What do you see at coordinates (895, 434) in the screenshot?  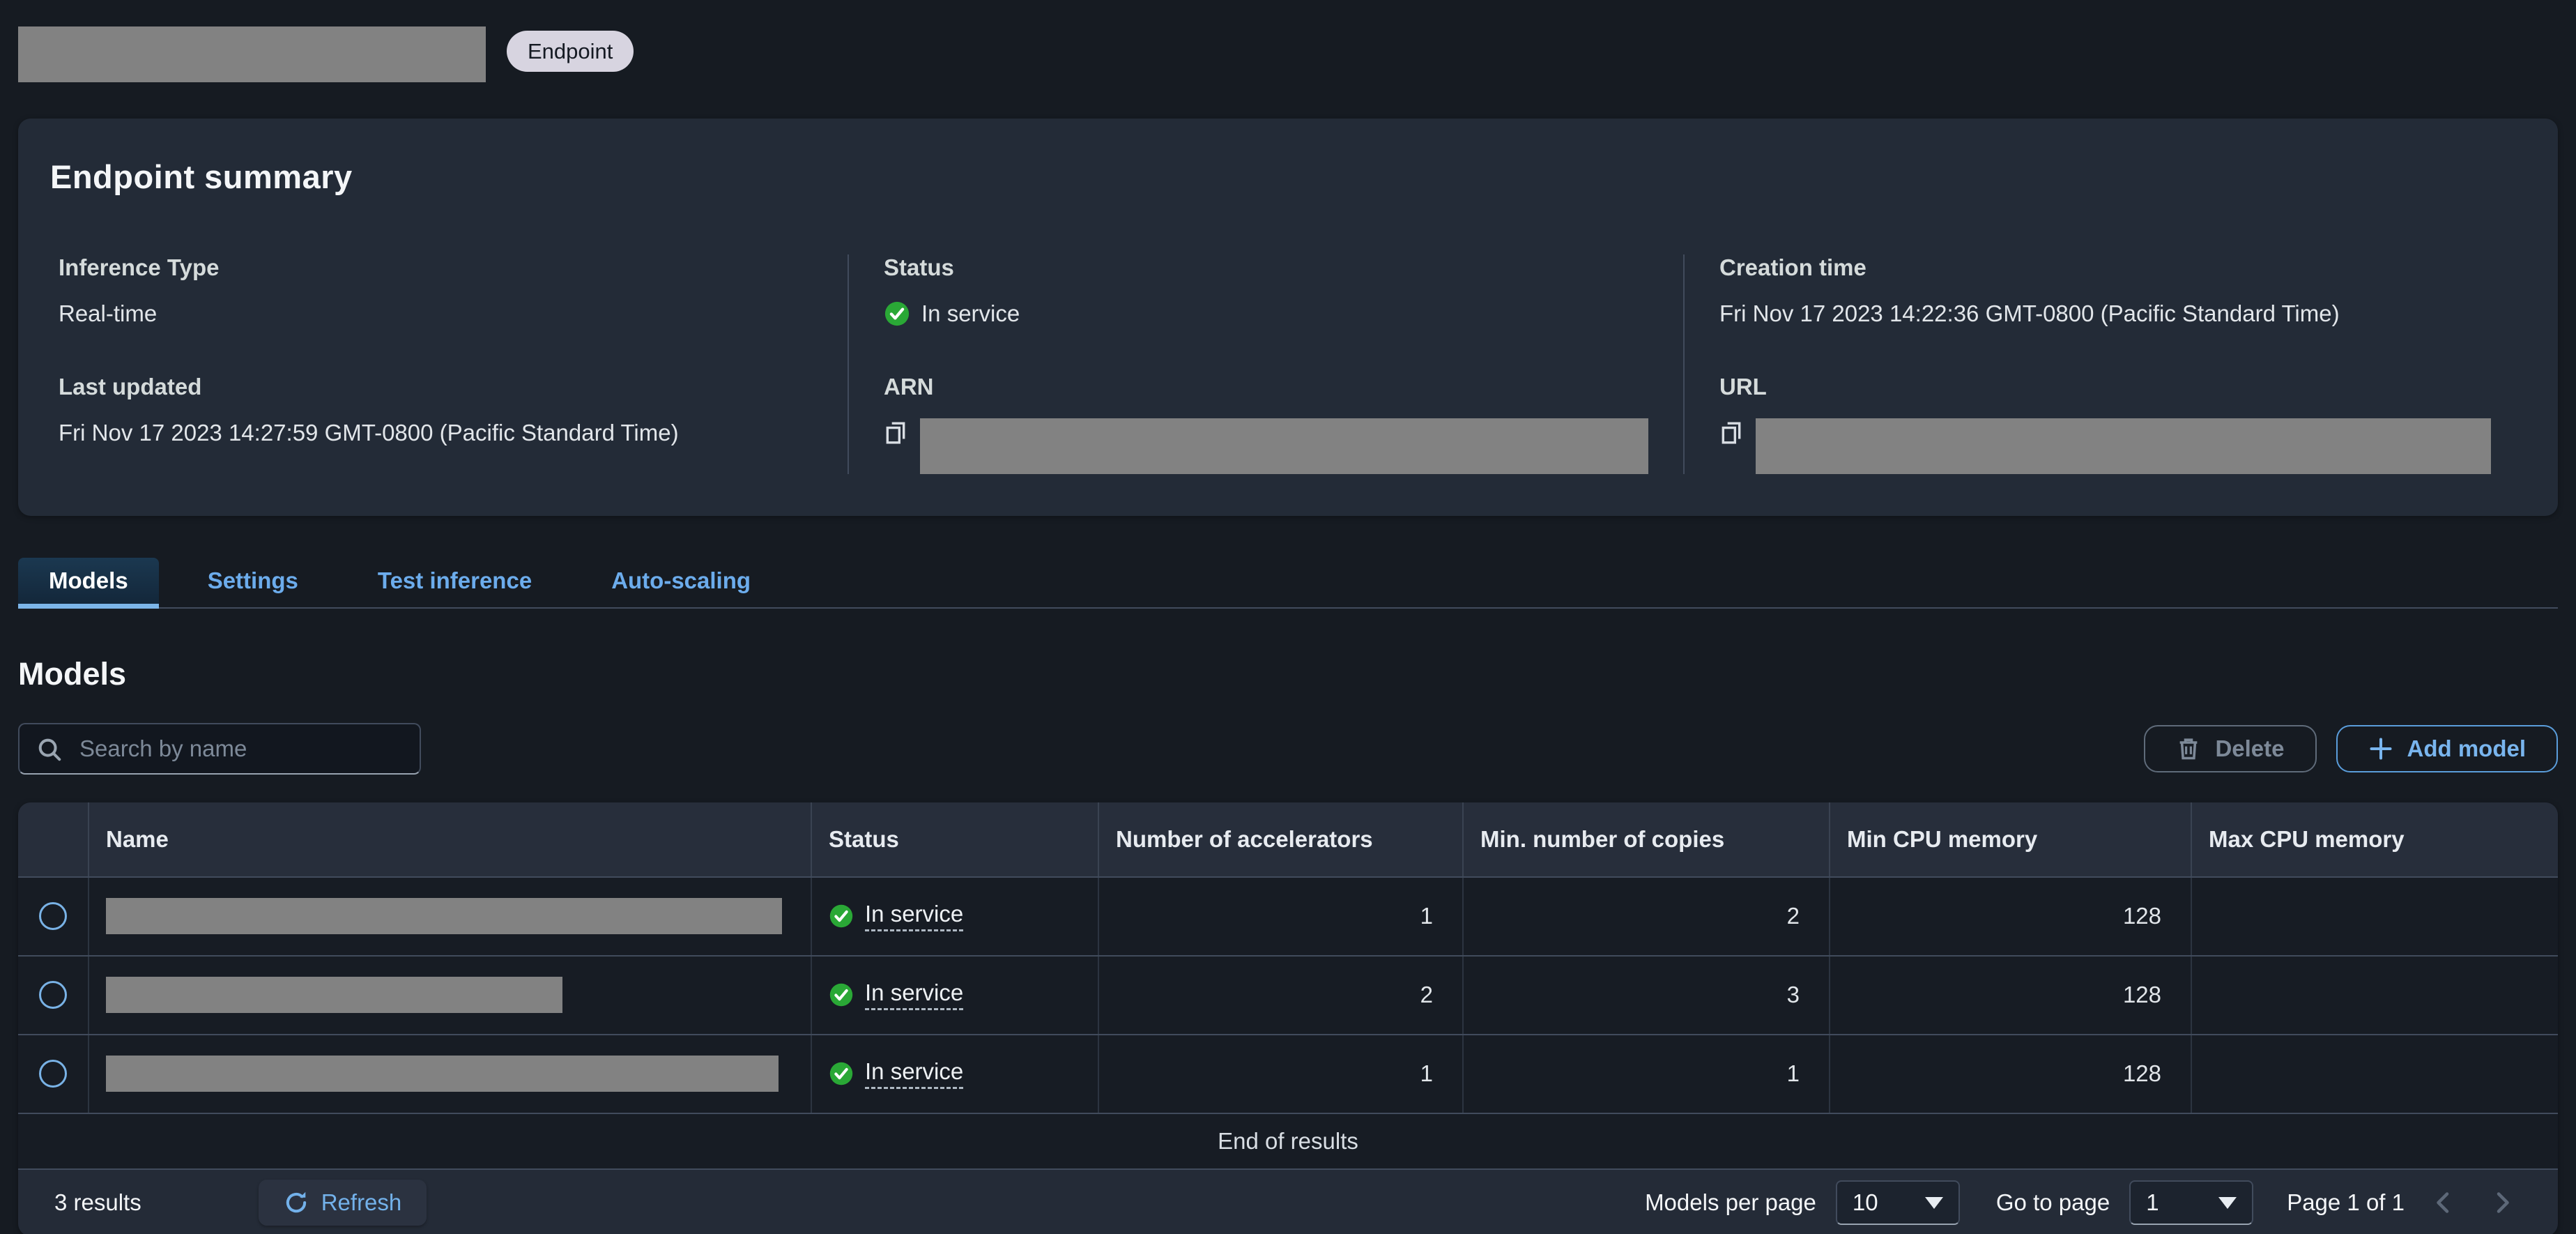 I see `arn-copy-button` at bounding box center [895, 434].